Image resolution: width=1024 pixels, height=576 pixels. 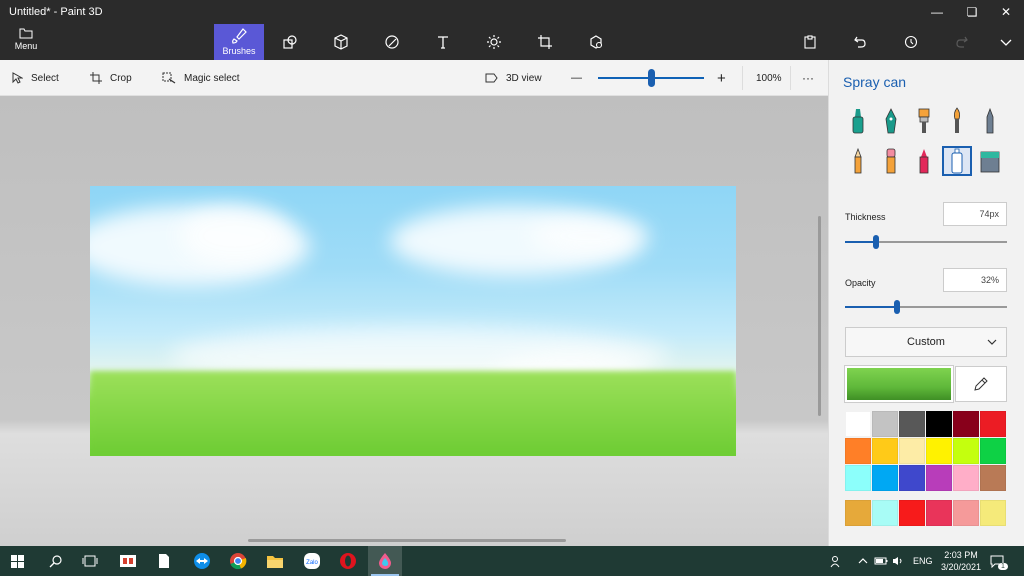 What do you see at coordinates (875, 242) in the screenshot?
I see `thickness-slider-knob` at bounding box center [875, 242].